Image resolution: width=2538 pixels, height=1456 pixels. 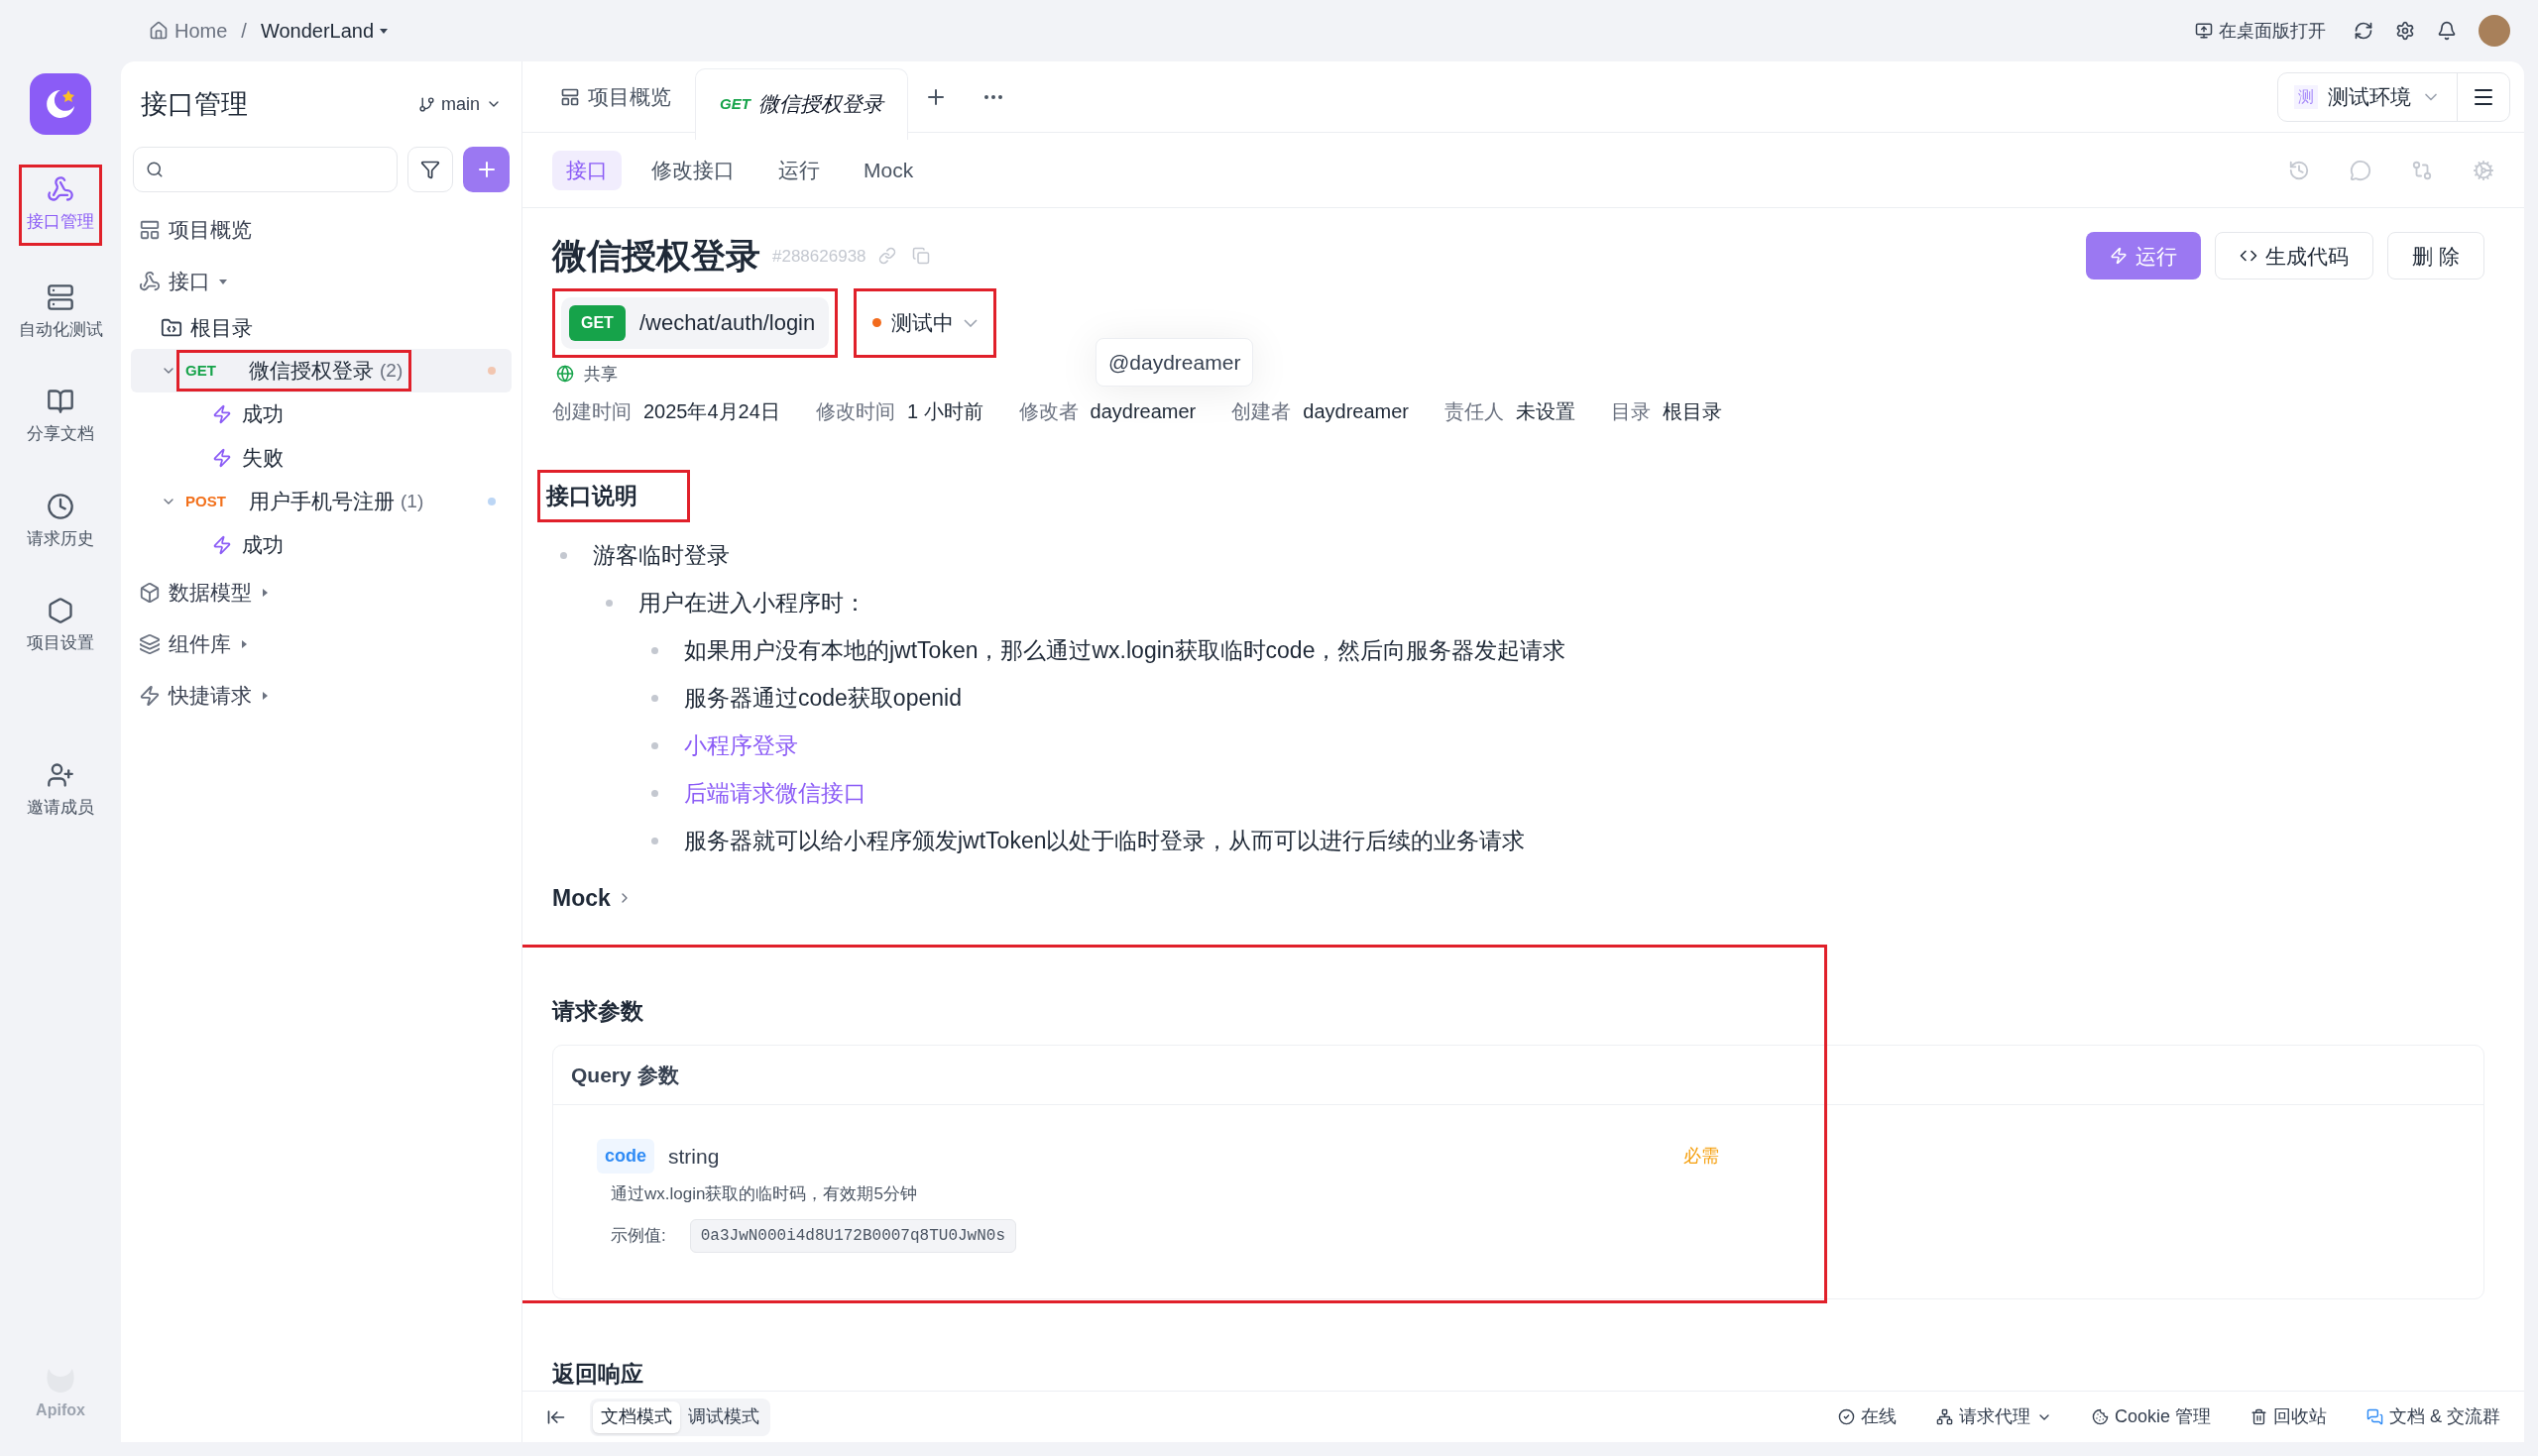 I want to click on tree-item: 快捷请求, so click(x=321, y=696).